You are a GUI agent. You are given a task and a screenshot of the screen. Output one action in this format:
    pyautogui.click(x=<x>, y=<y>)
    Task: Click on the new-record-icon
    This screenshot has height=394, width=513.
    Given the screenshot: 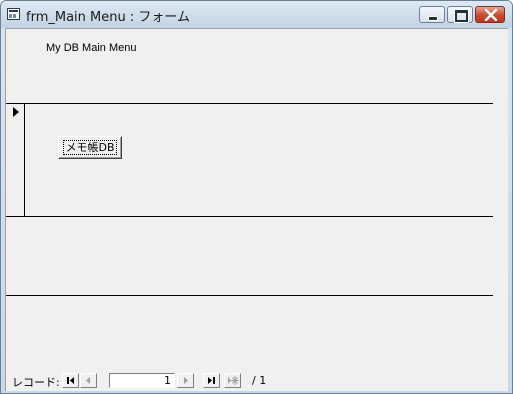 What is the action you would take?
    pyautogui.click(x=233, y=380)
    